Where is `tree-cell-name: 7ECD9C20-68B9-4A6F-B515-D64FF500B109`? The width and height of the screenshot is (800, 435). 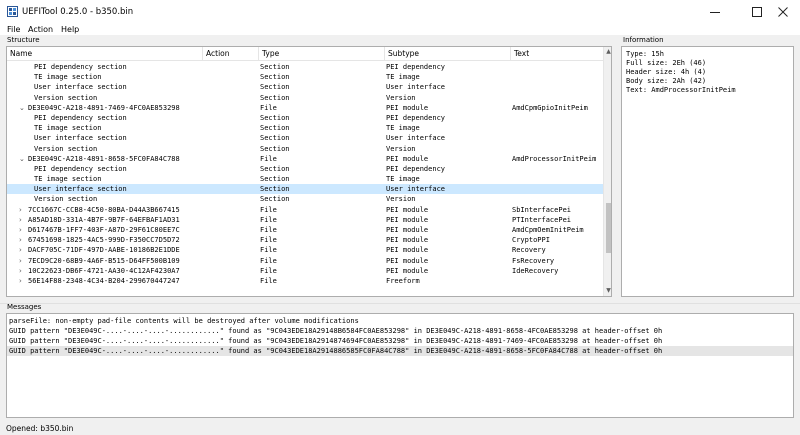
tree-cell-name: 7ECD9C20-68B9-4A6F-B515-D64FF500B109 is located at coordinates (104, 260).